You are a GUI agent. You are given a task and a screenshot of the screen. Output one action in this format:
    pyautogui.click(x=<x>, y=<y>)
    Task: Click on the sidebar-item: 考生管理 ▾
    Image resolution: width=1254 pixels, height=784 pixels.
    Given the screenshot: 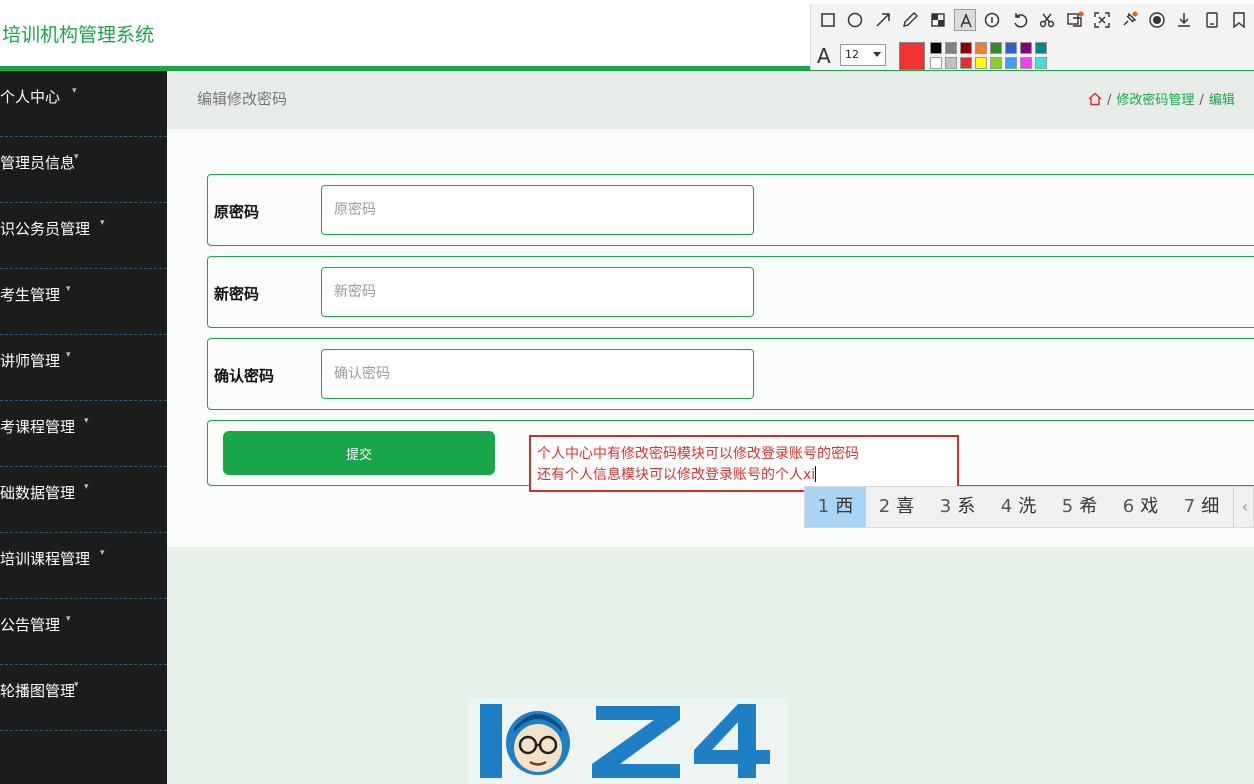 What is the action you would take?
    pyautogui.click(x=83, y=302)
    